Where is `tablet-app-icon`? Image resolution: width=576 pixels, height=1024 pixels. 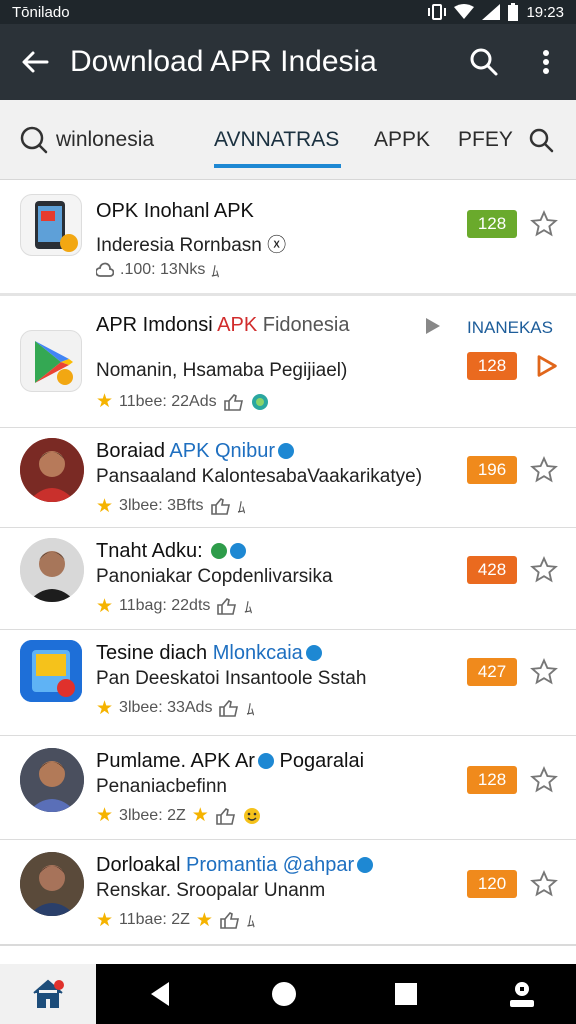
tablet-app-icon is located at coordinates (51, 671).